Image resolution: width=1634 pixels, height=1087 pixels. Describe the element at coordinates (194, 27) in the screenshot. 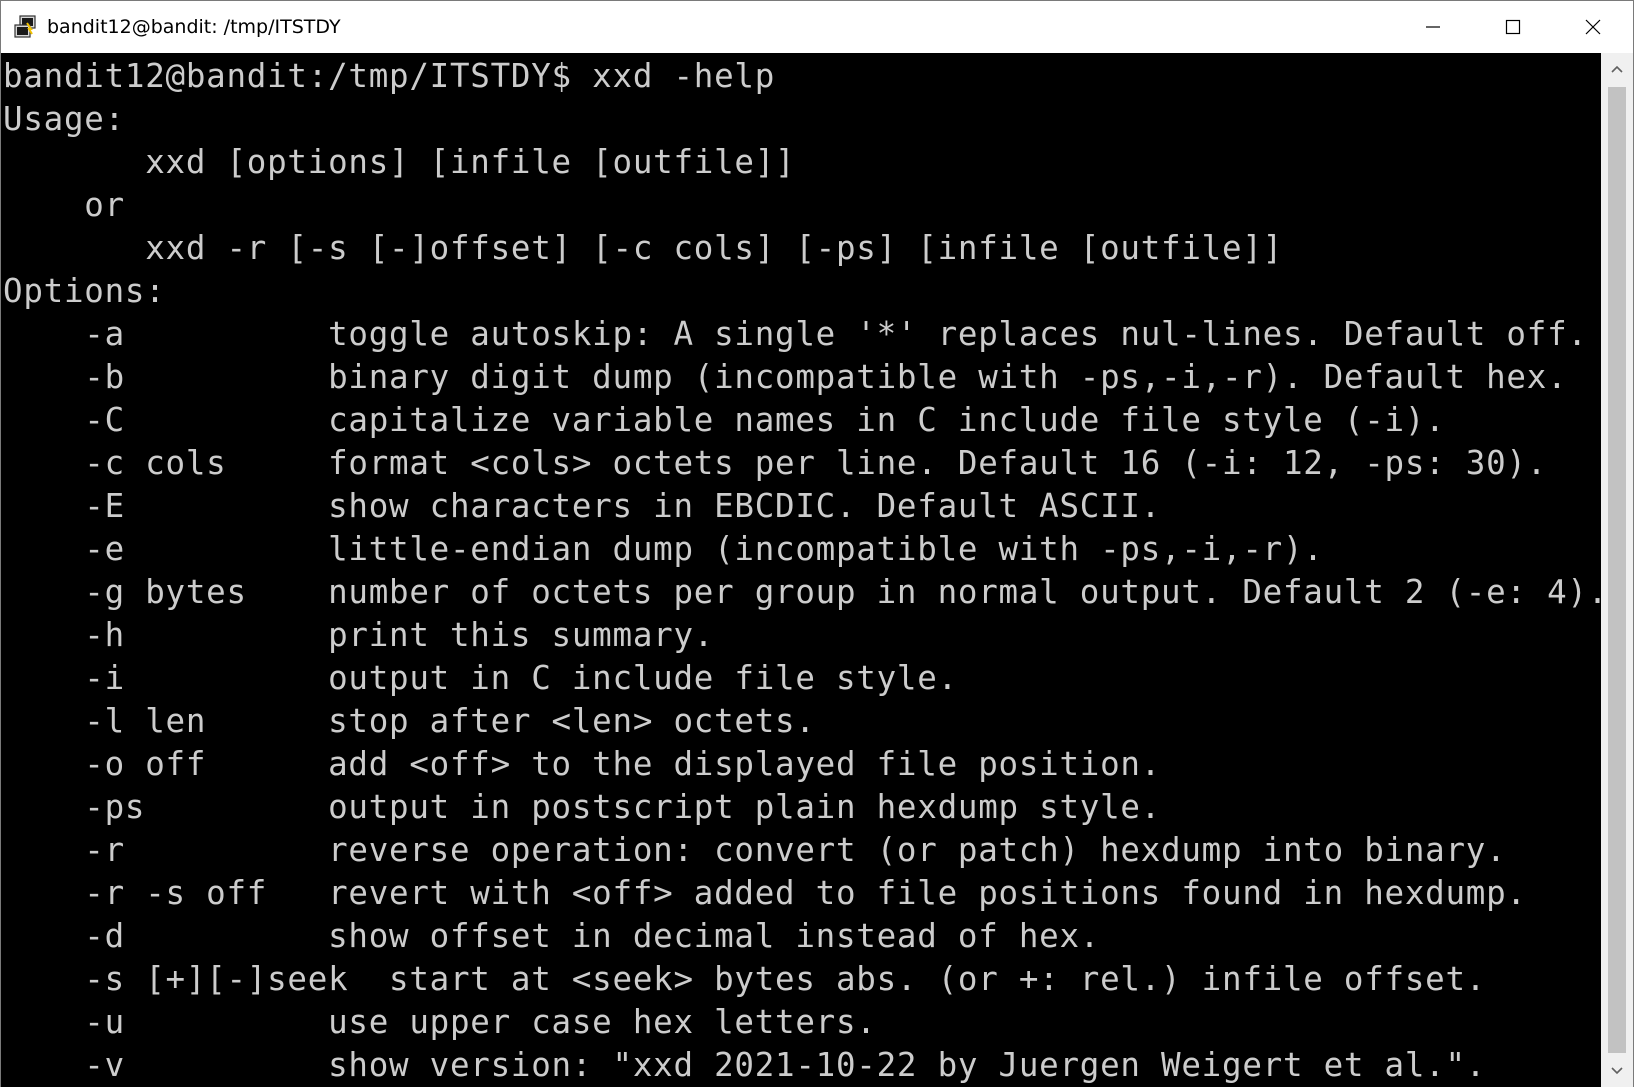

I see `window-title: bandit12@bandit: /tmp/ITSTDY` at that location.